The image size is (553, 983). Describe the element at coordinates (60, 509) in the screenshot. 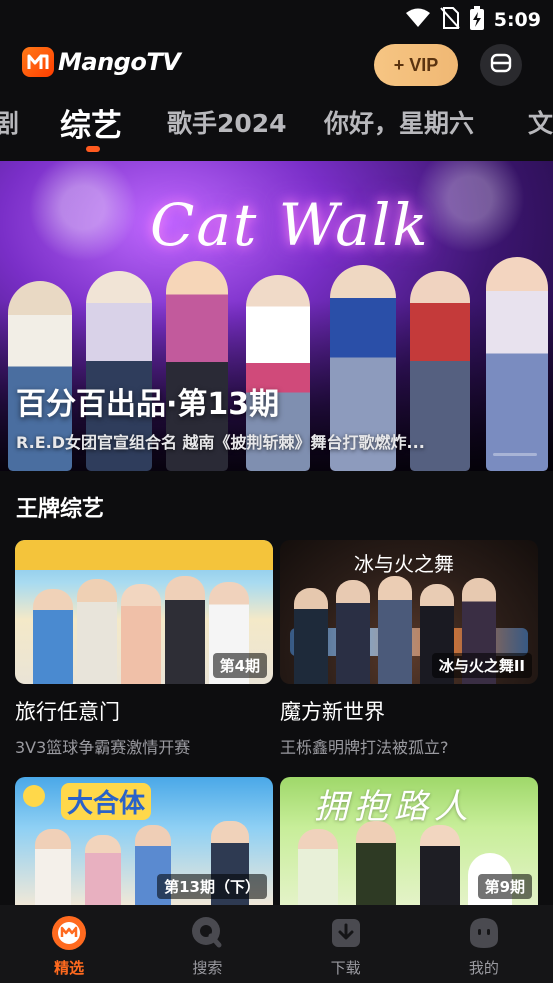

I see `section-title-text: 王牌综艺` at that location.